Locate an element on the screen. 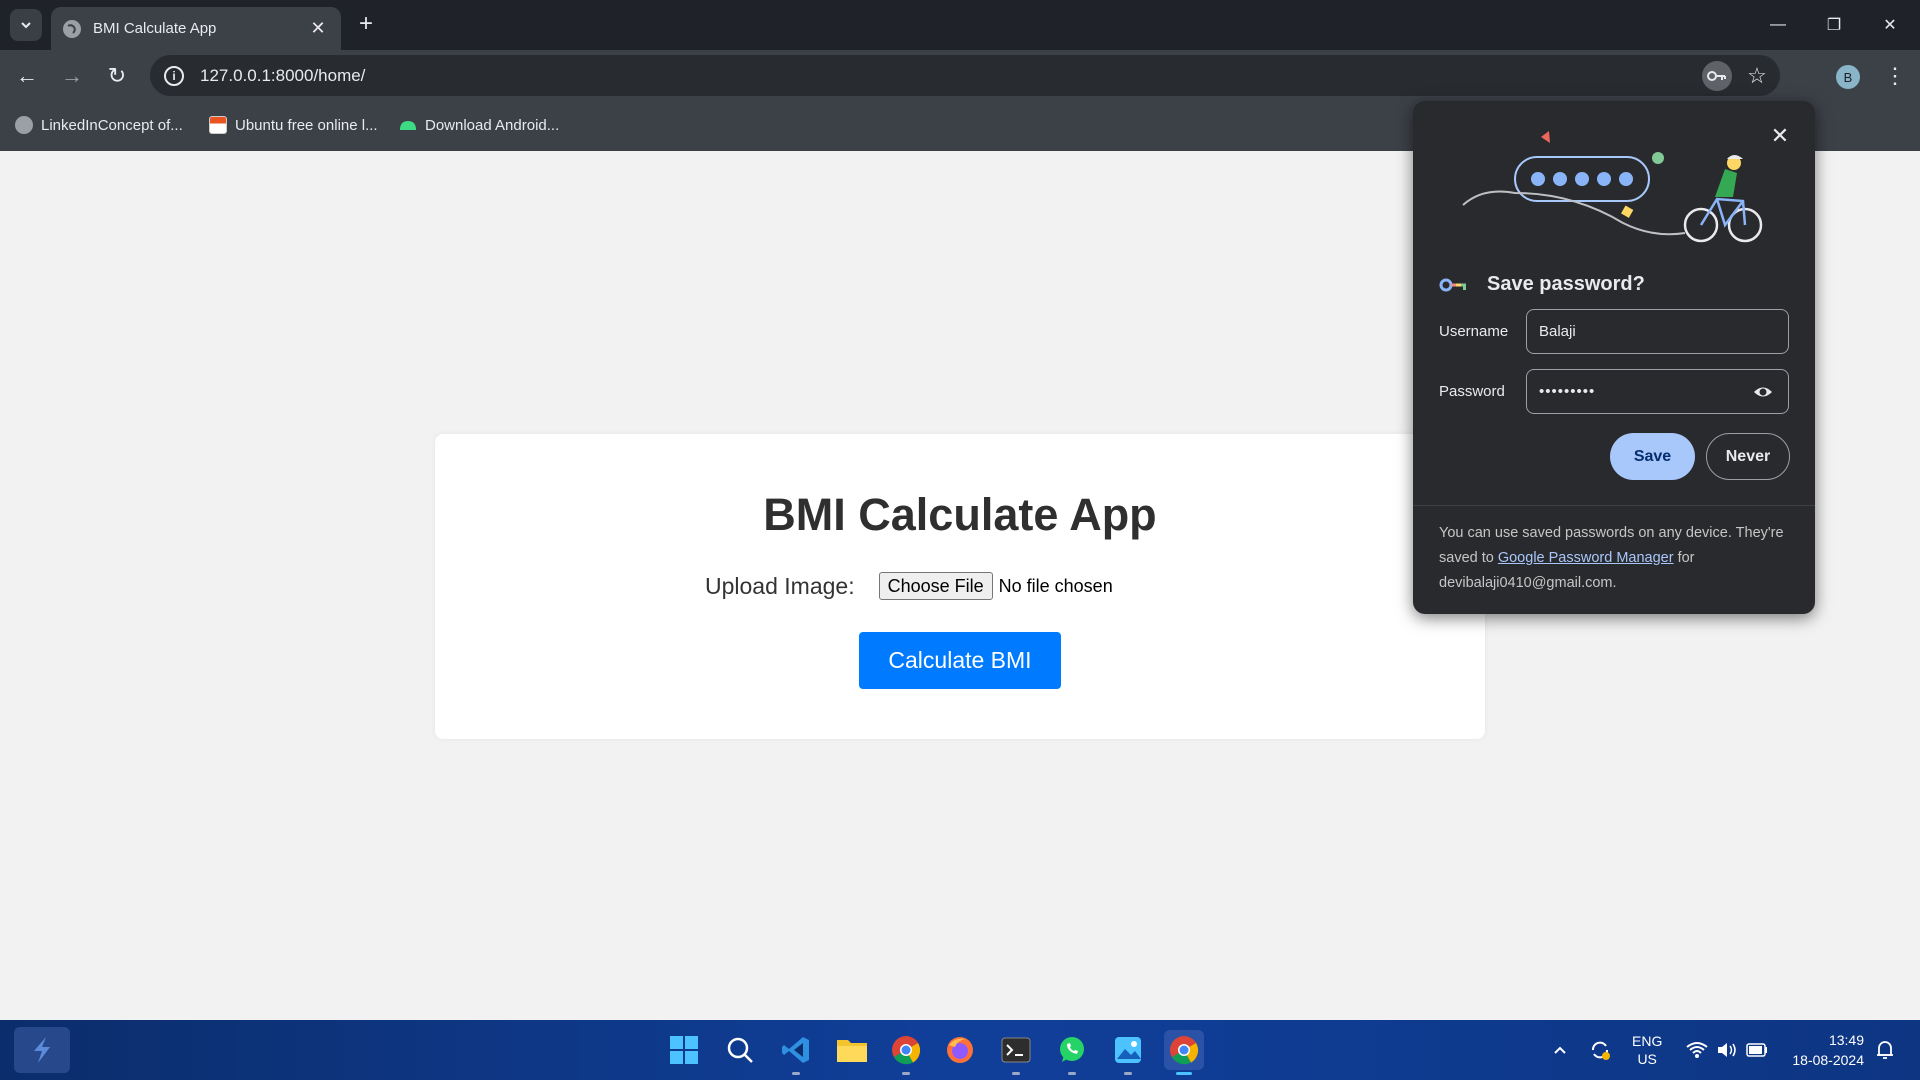 Image resolution: width=1920 pixels, height=1080 pixels. close-popup-icon: ✕ is located at coordinates (1780, 136).